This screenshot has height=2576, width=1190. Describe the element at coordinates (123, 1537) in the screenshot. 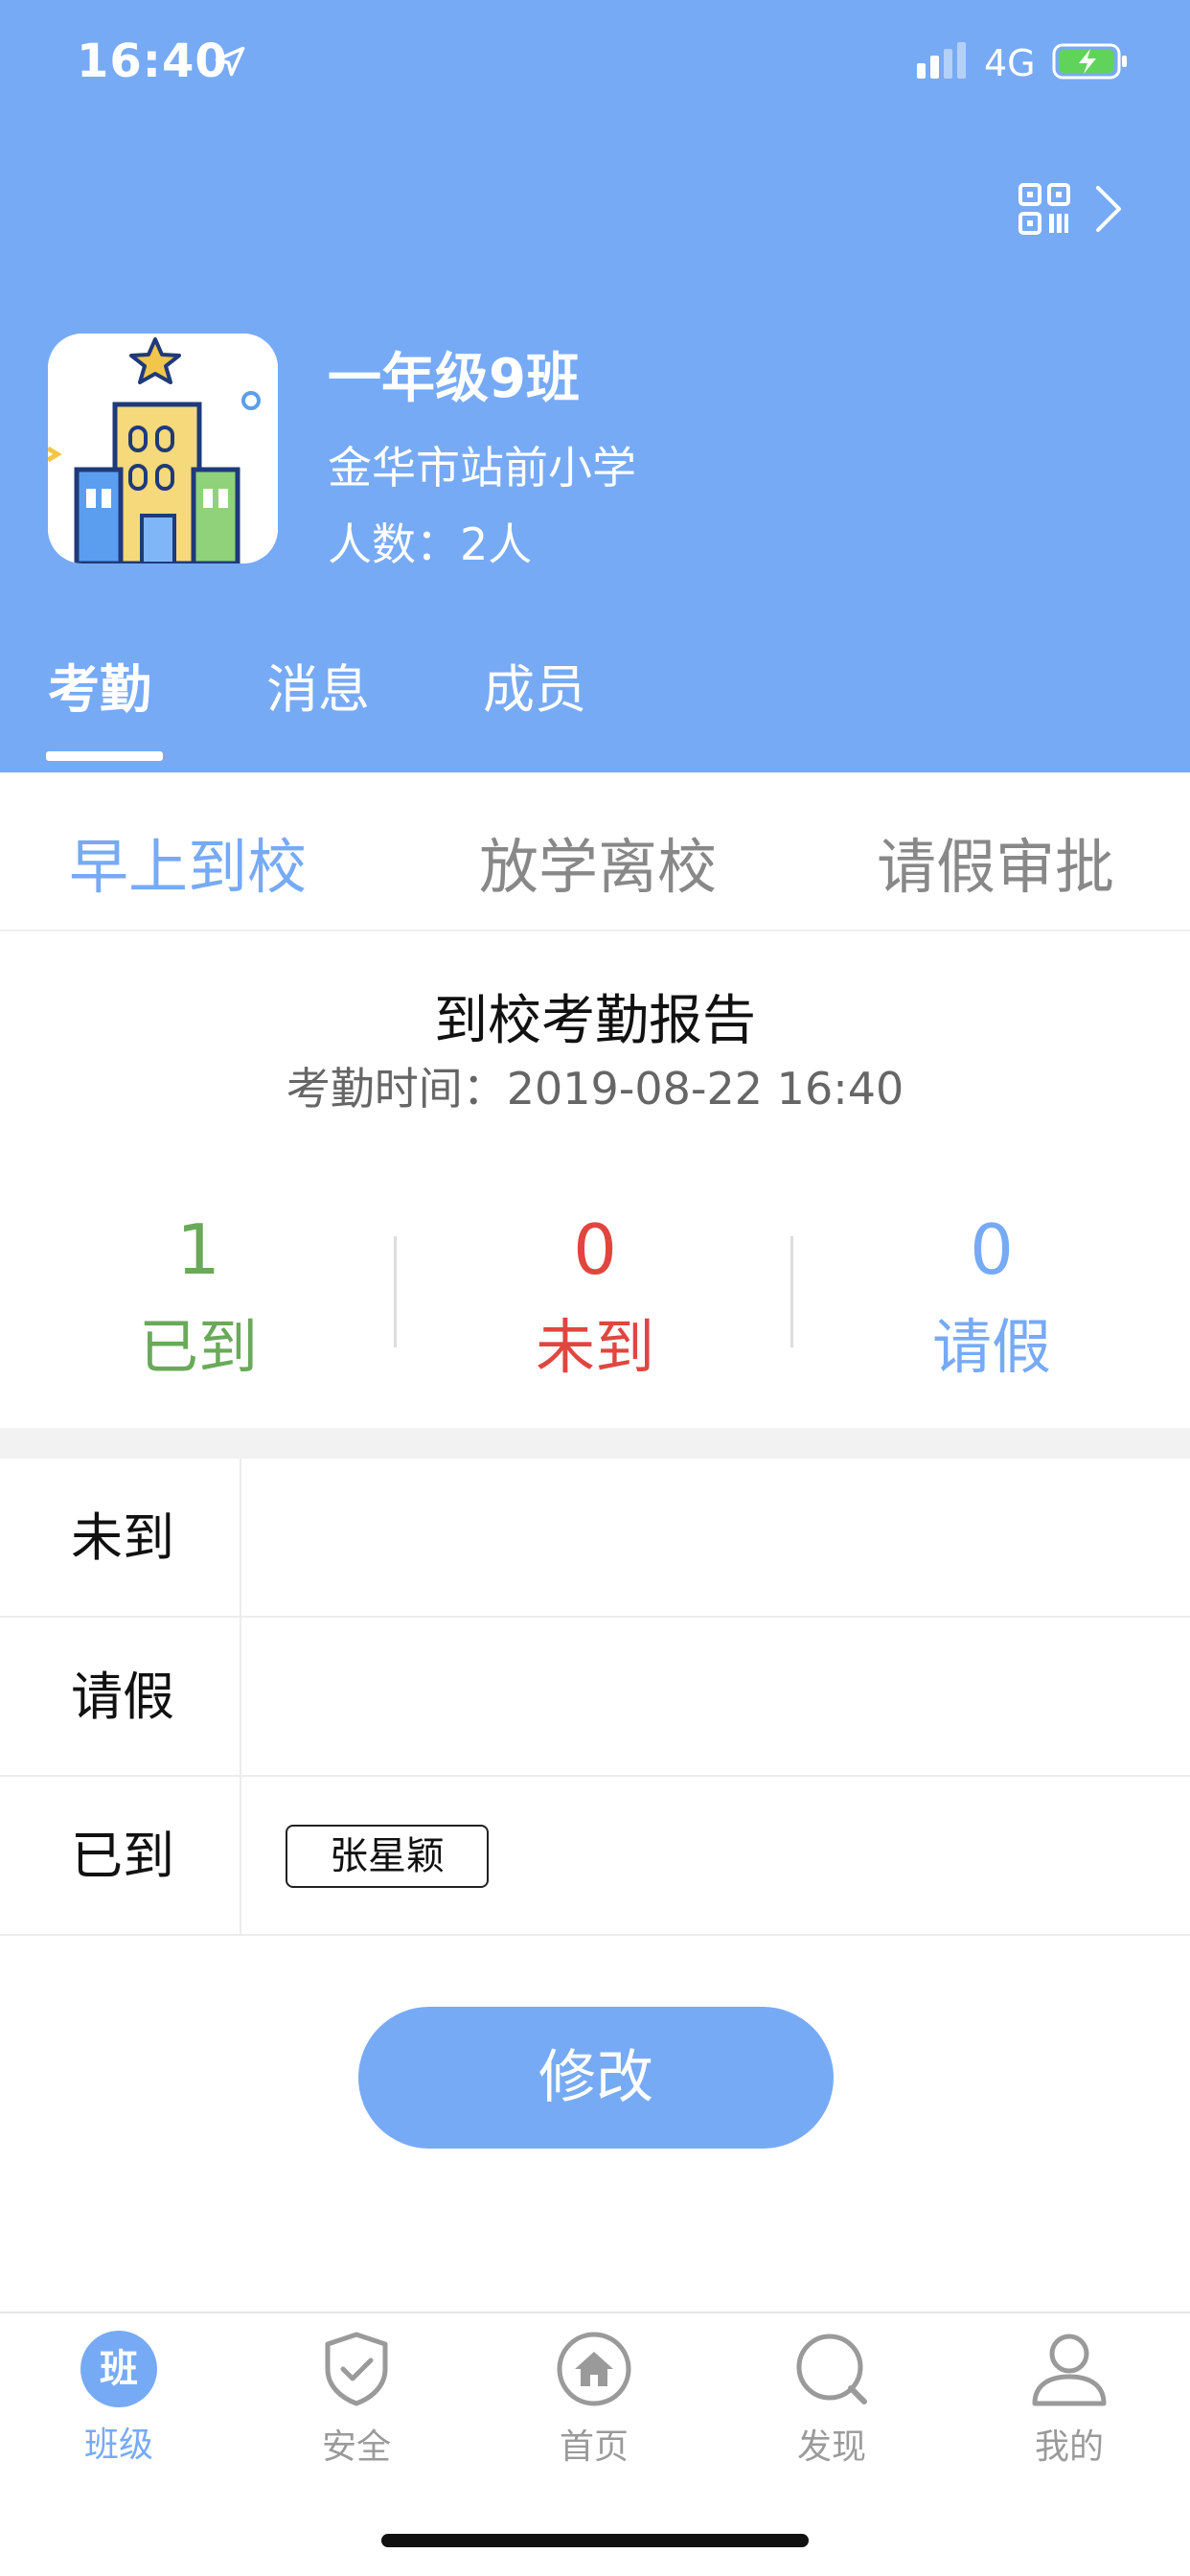

I see `row-label-absent: 未到` at that location.